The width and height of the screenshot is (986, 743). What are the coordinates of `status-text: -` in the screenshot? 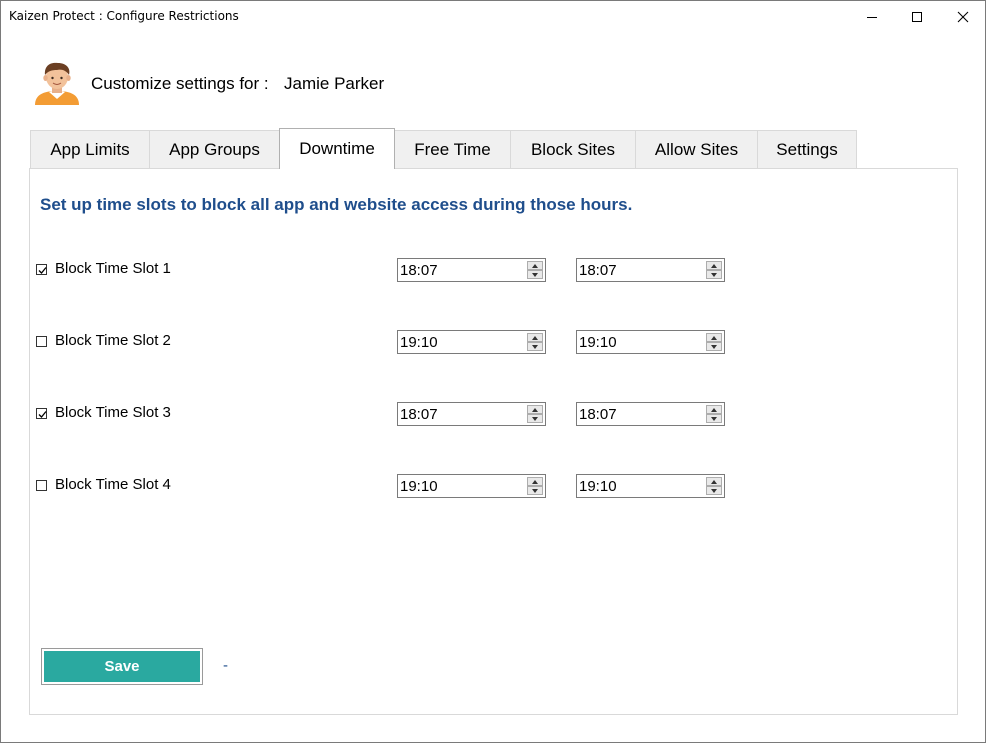 It's located at (225, 665).